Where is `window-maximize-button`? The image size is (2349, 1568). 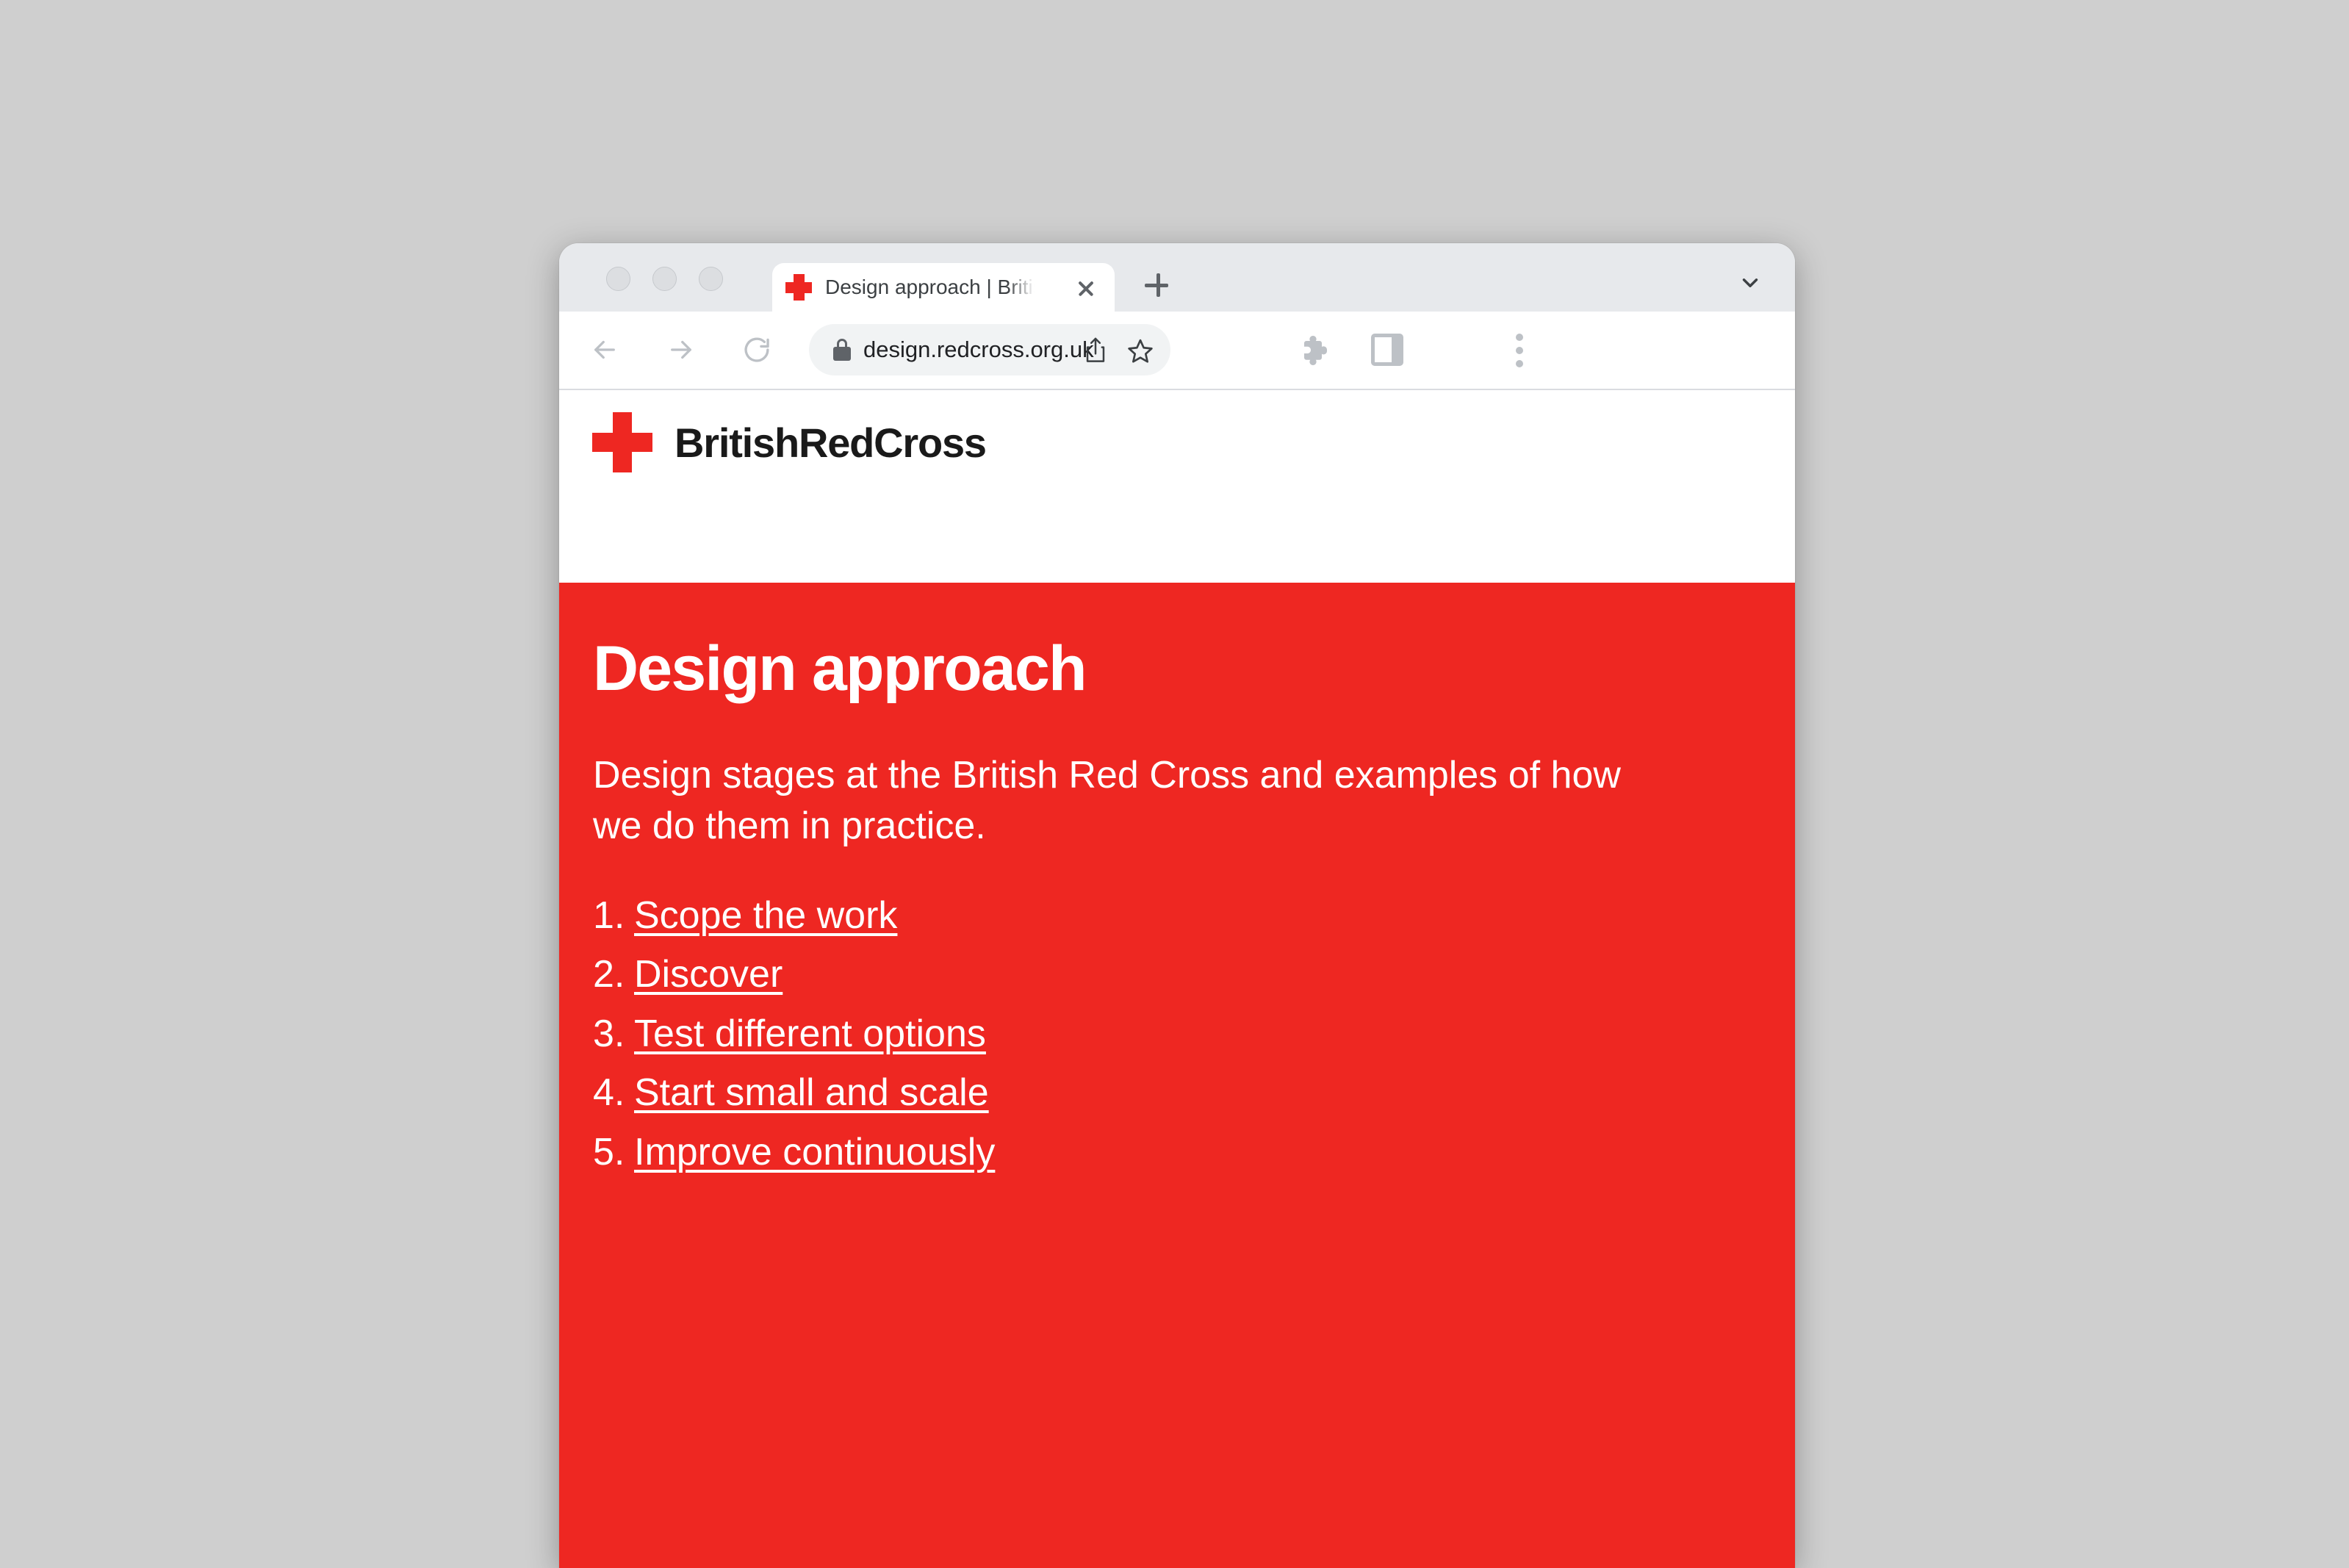 window-maximize-button is located at coordinates (711, 279).